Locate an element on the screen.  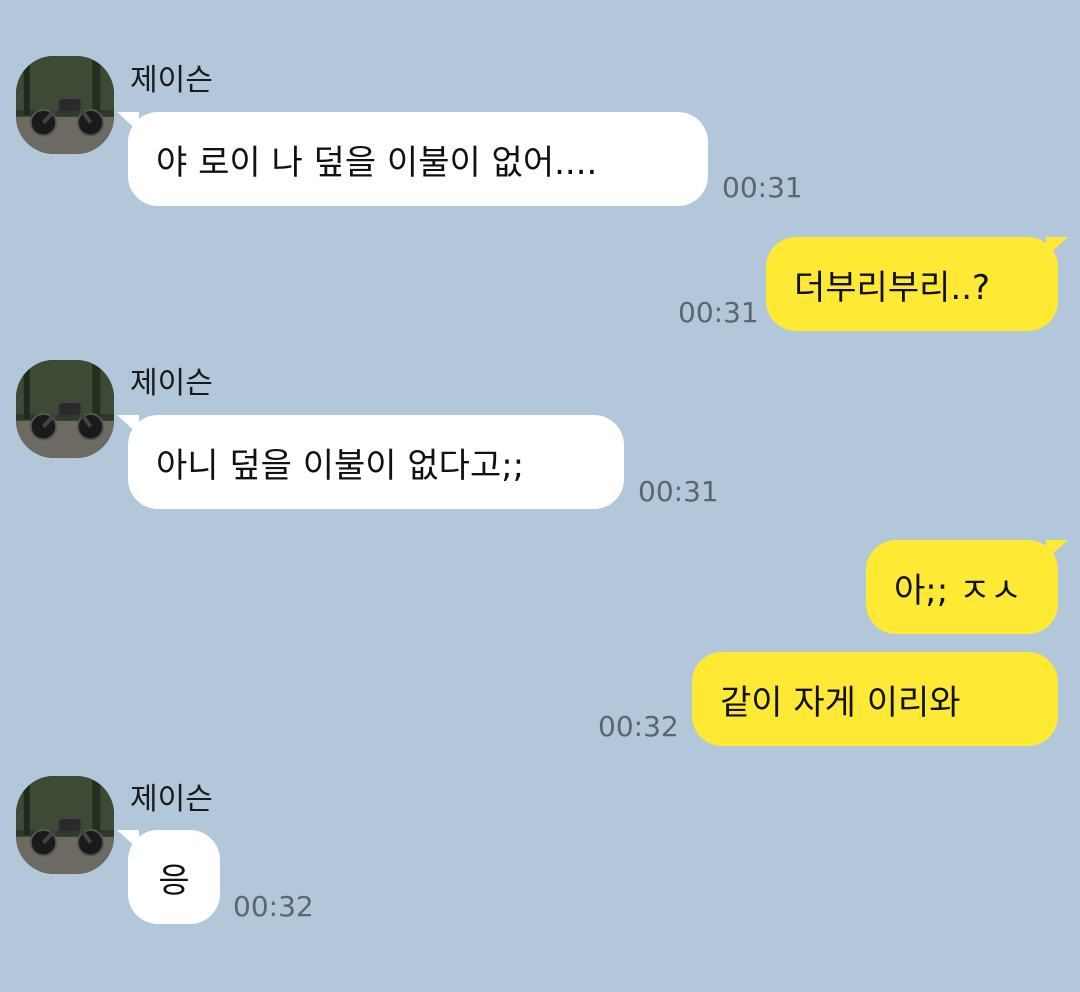
message-bubble-incoming: 응 is located at coordinates (174, 877).